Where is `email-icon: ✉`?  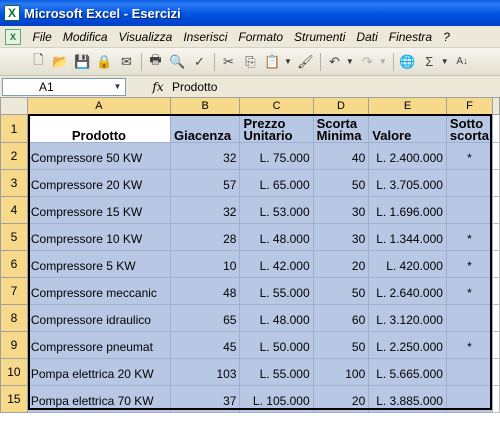
email-icon: ✉ is located at coordinates (126, 61).